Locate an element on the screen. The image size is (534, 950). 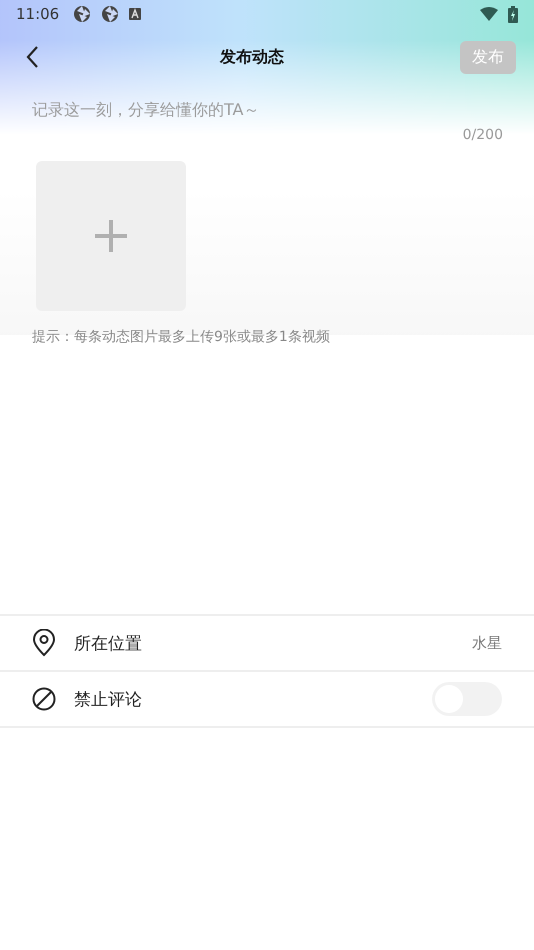
location-pin-icon is located at coordinates (44, 643).